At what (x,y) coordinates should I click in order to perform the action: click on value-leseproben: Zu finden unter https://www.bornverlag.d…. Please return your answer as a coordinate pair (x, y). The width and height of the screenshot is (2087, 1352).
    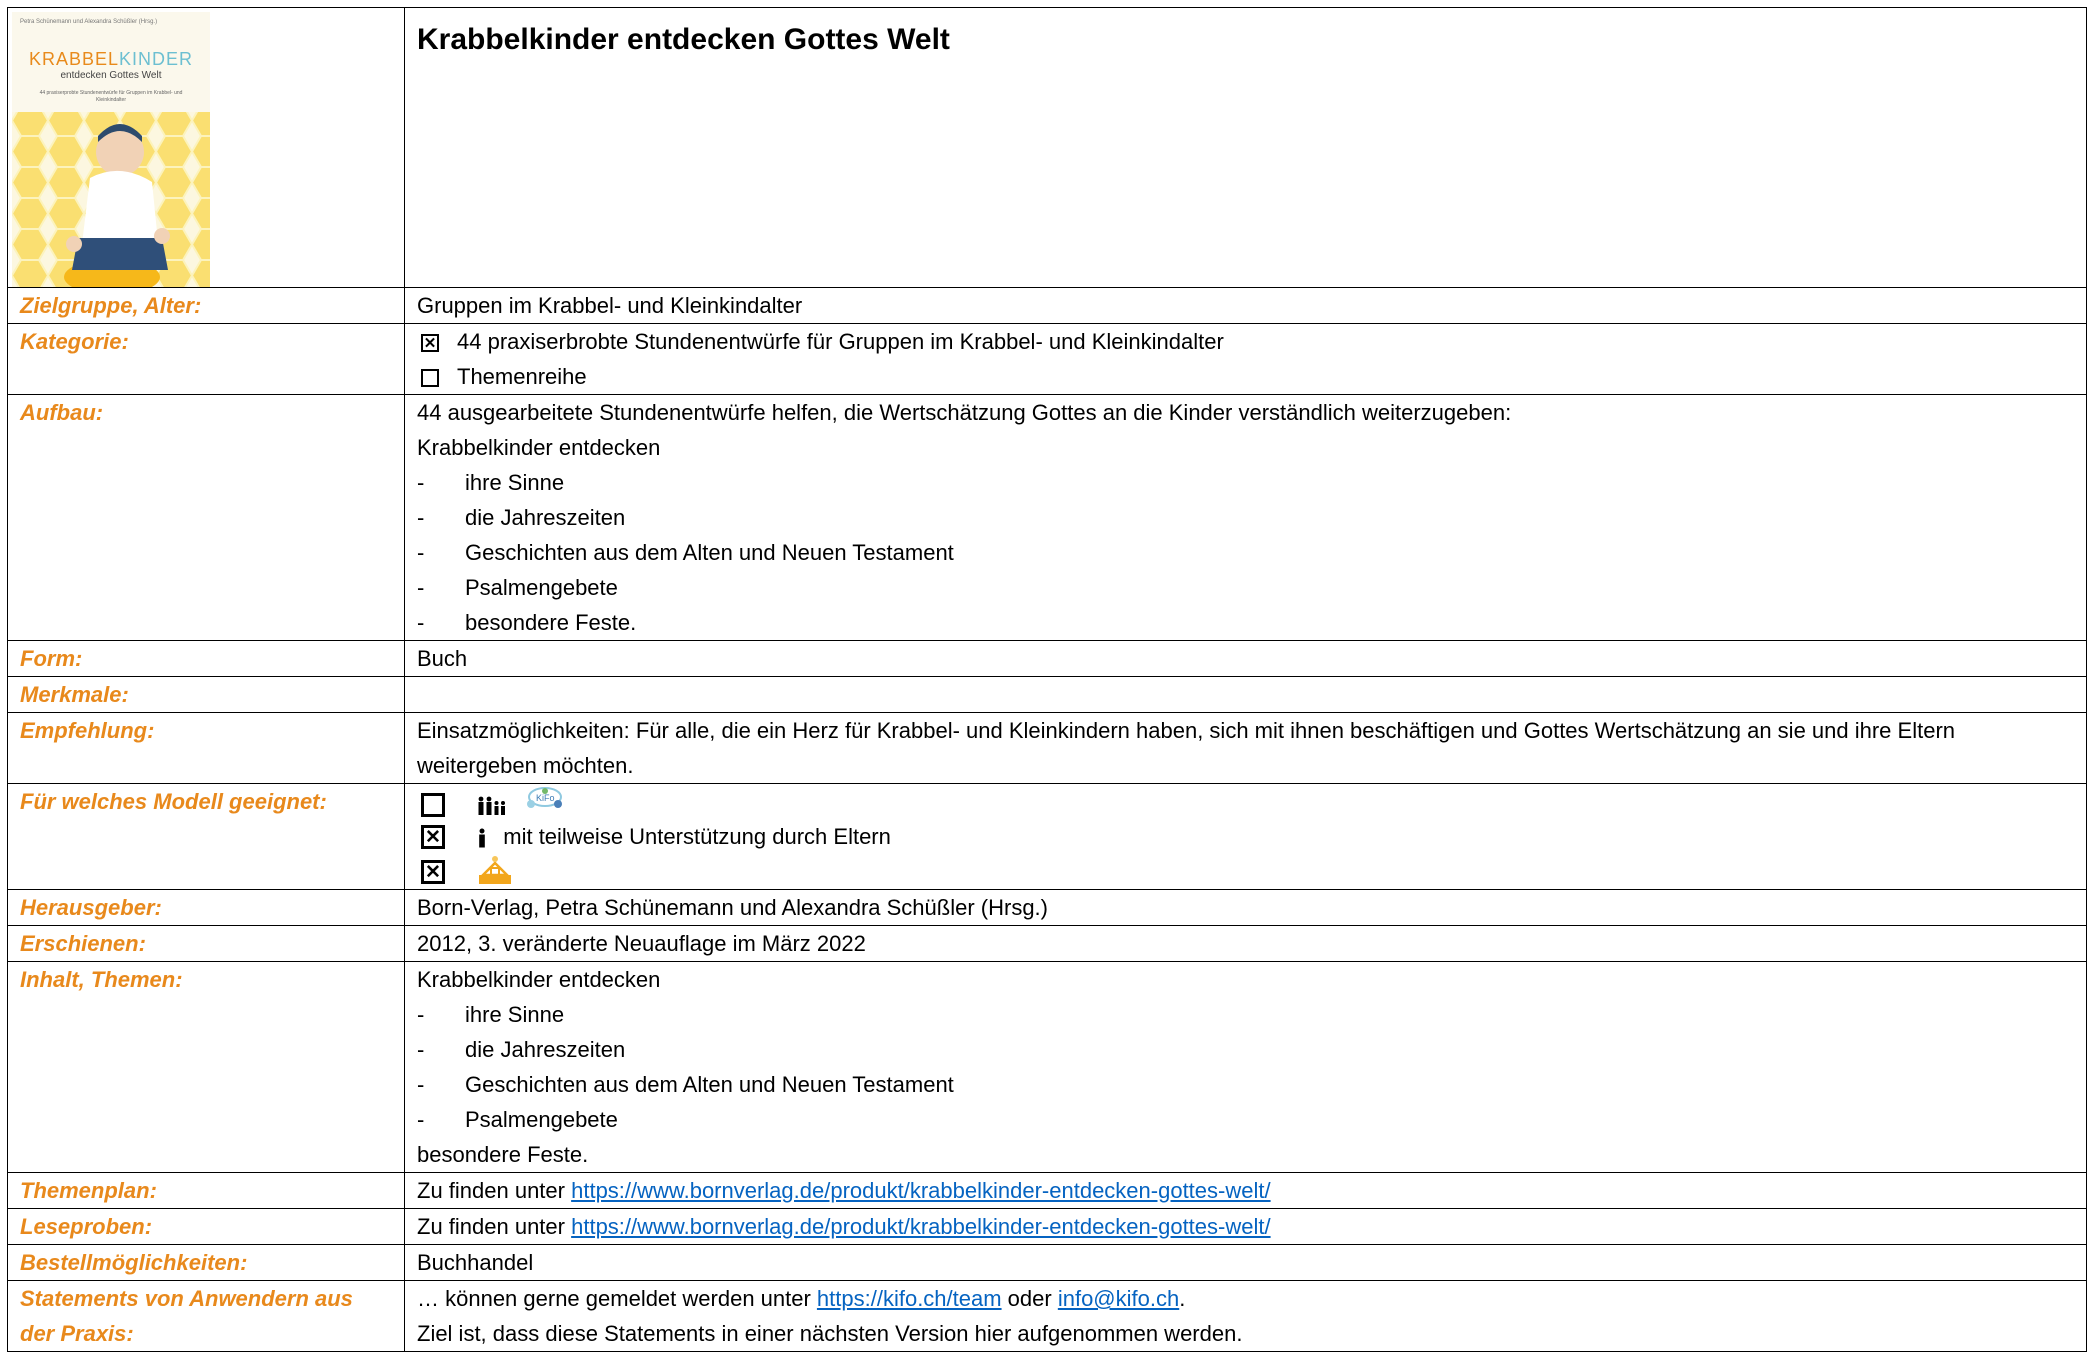
    Looking at the image, I should click on (1245, 1226).